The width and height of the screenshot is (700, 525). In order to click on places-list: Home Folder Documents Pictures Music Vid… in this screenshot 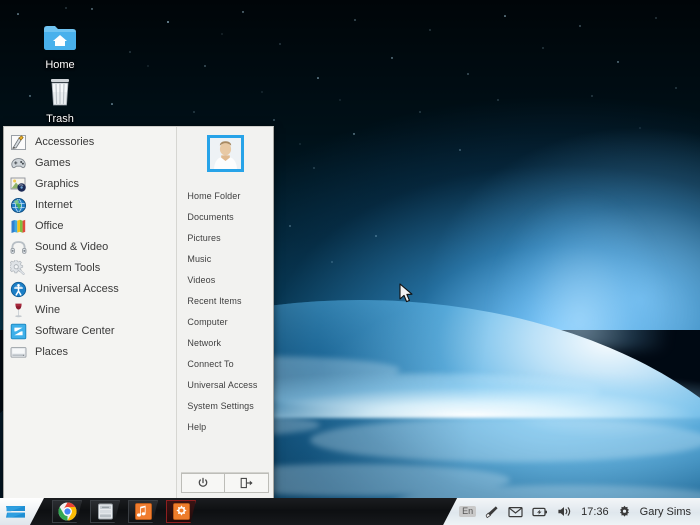, I will do `click(225, 327)`.